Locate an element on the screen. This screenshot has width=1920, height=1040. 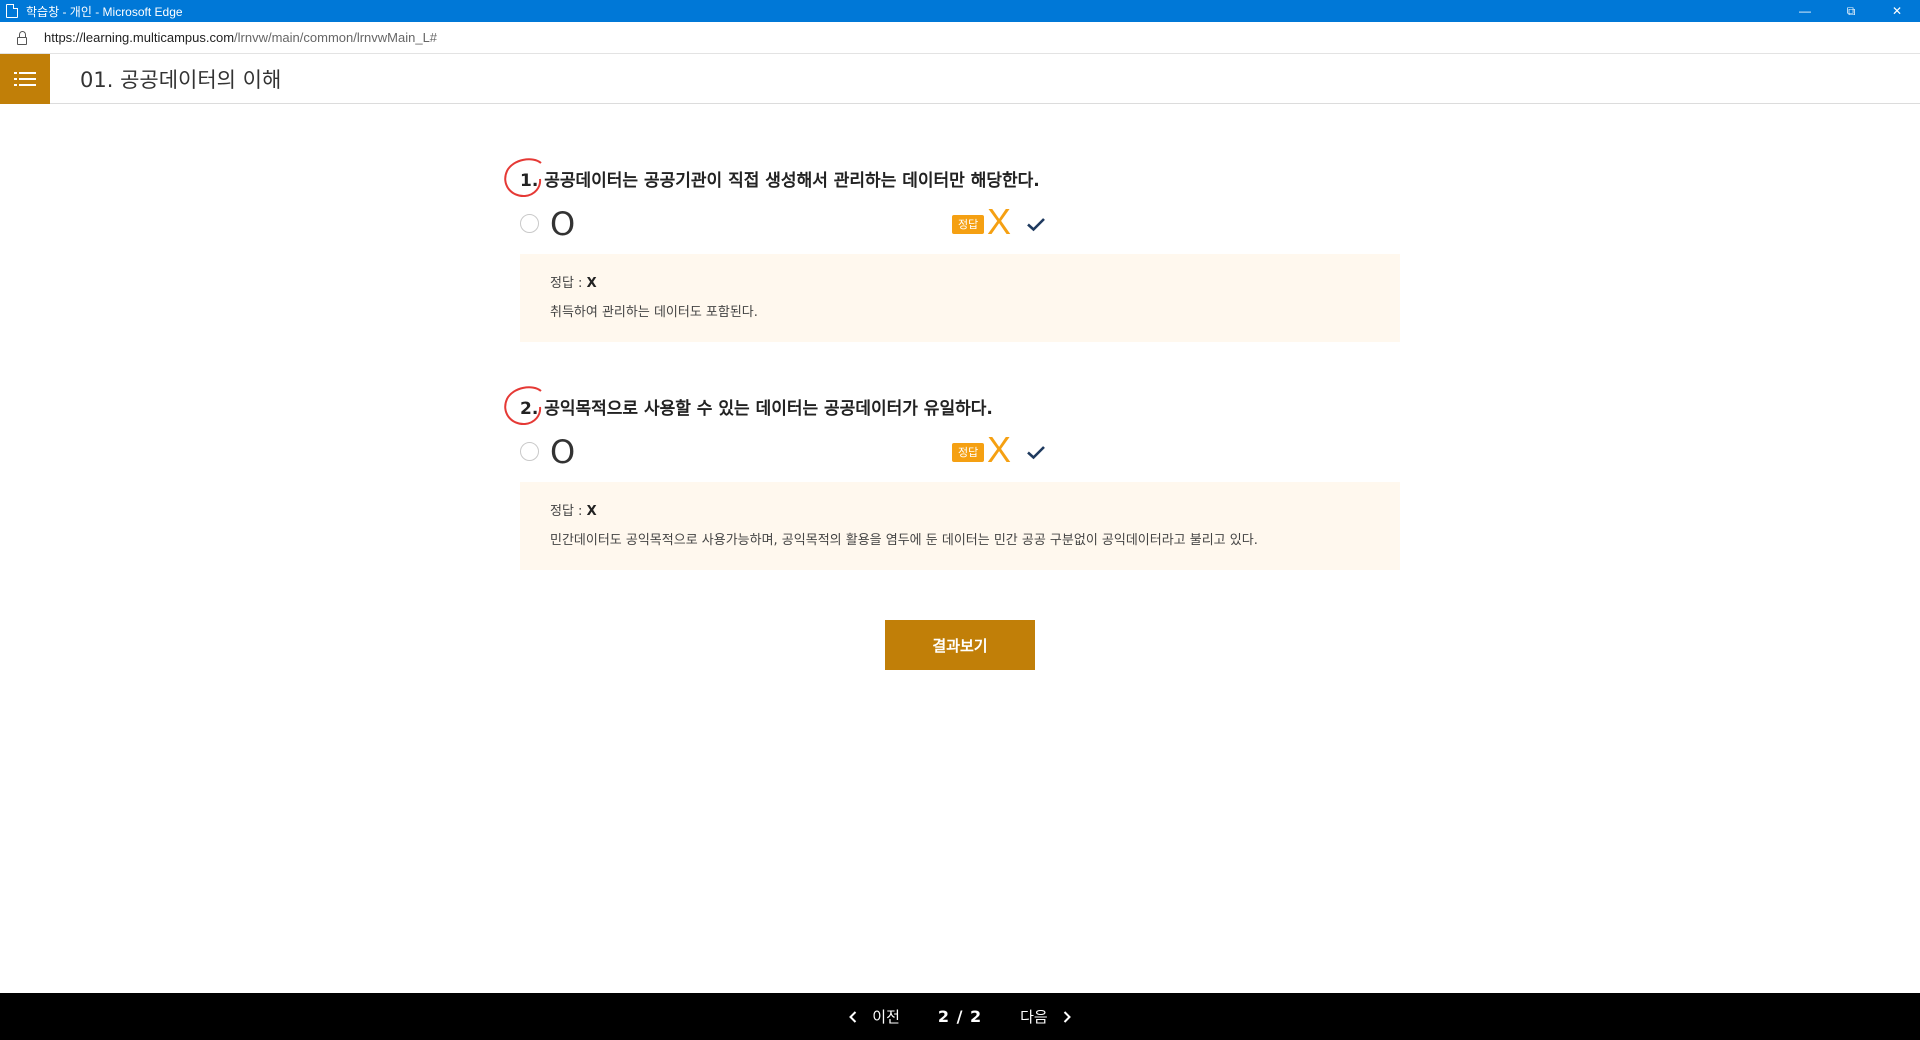
window-controls: — ⧉ ✕ is located at coordinates (1851, 11).